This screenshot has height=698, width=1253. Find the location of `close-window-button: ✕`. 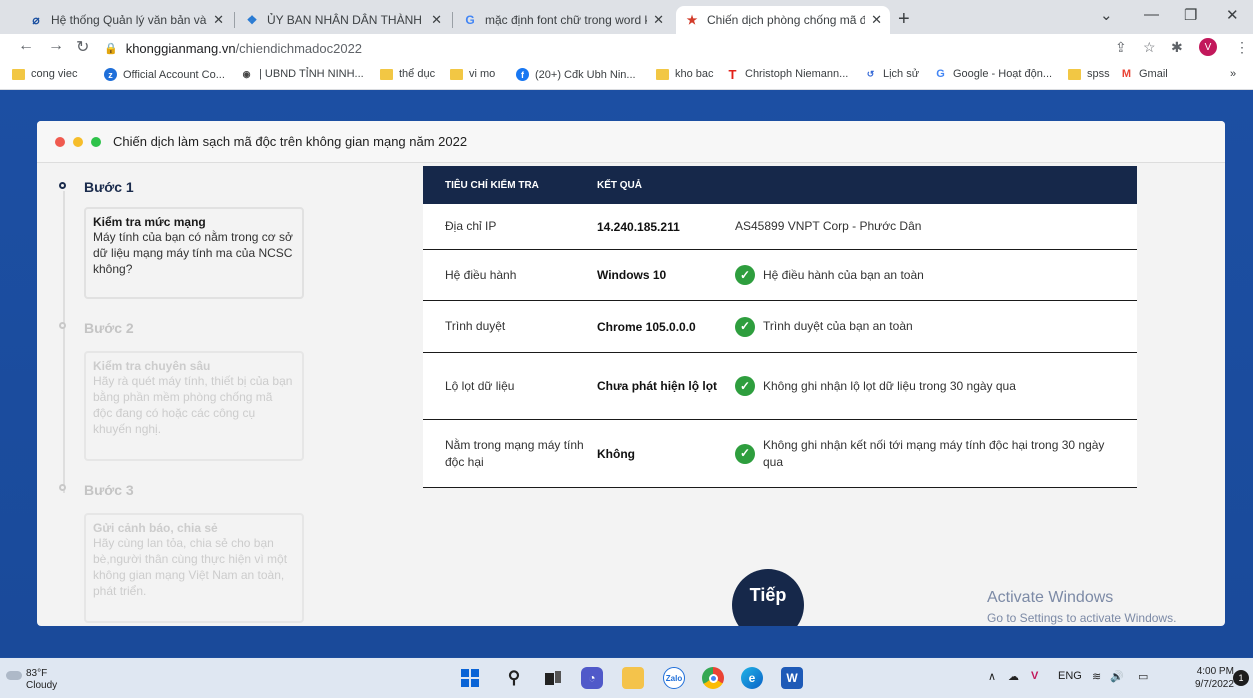

close-window-button: ✕ is located at coordinates (1232, 15).